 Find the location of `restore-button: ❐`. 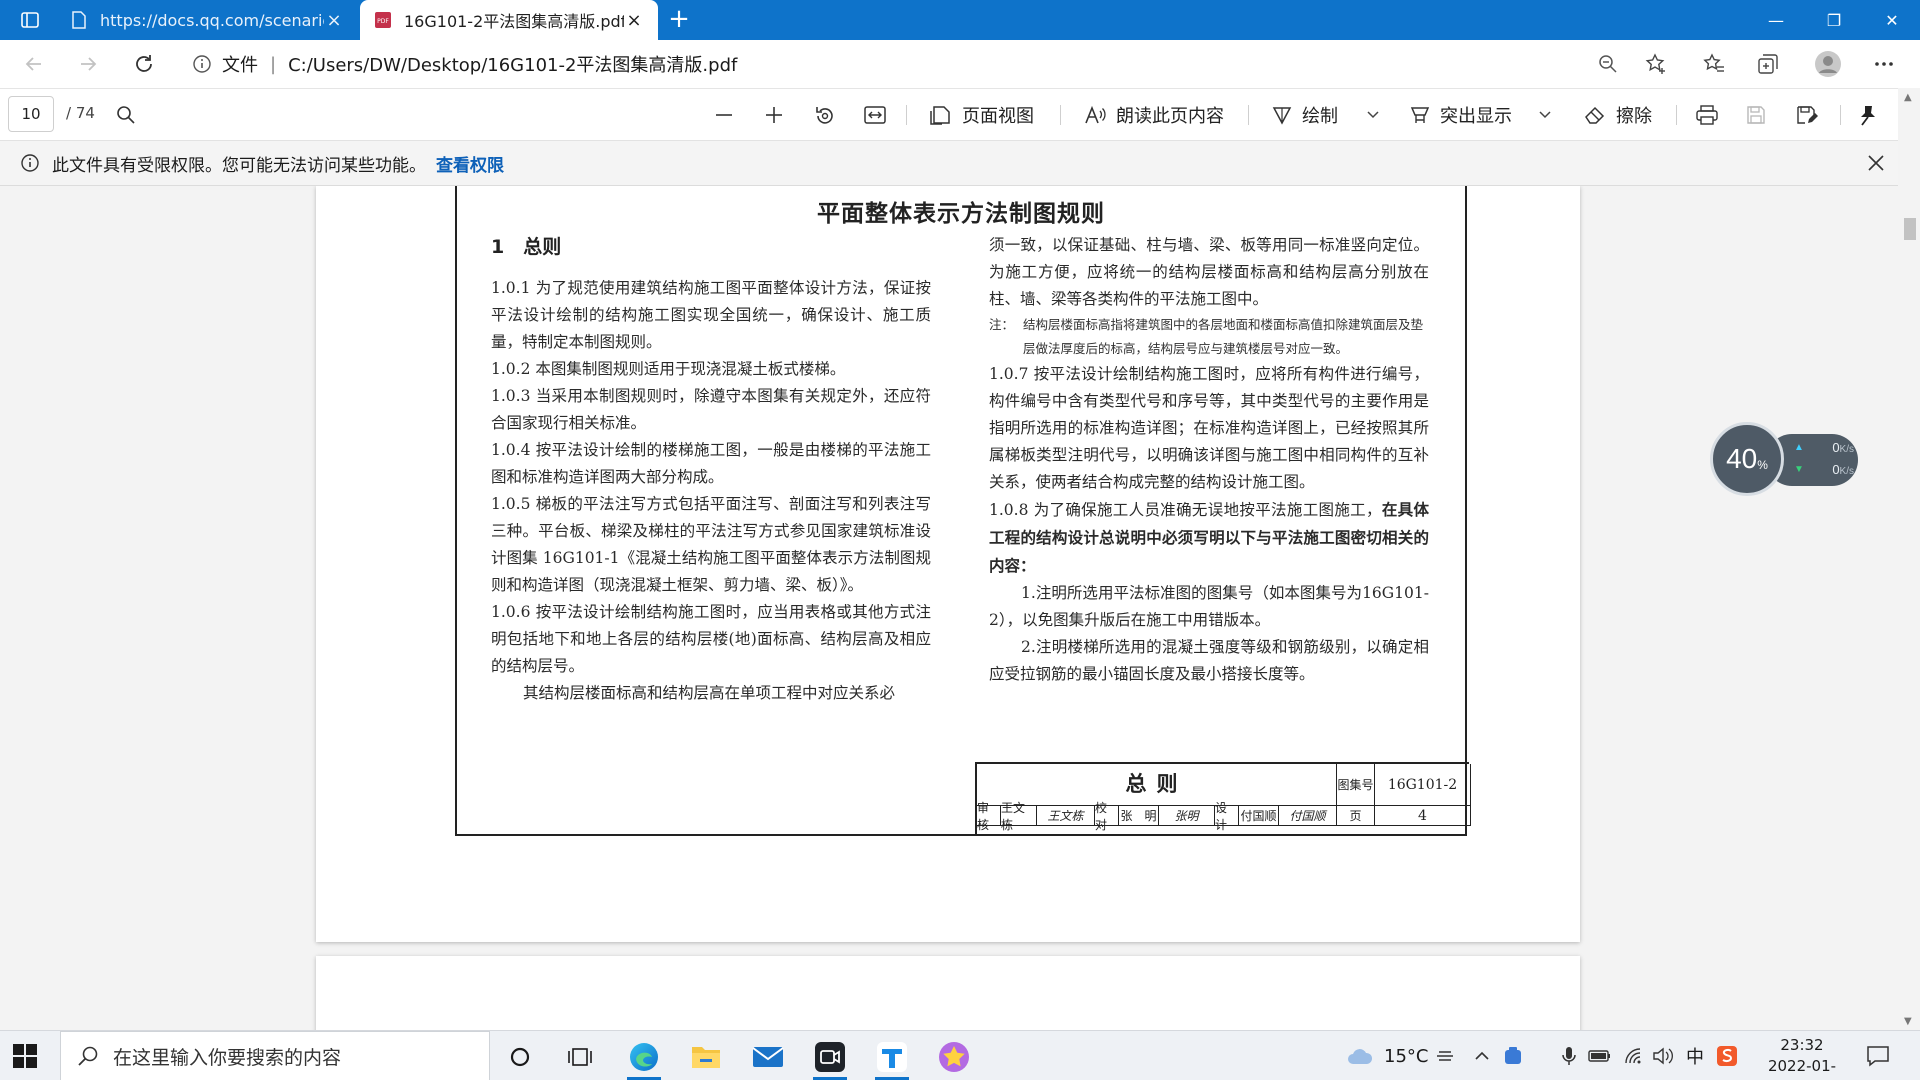

restore-button: ❐ is located at coordinates (1834, 20).